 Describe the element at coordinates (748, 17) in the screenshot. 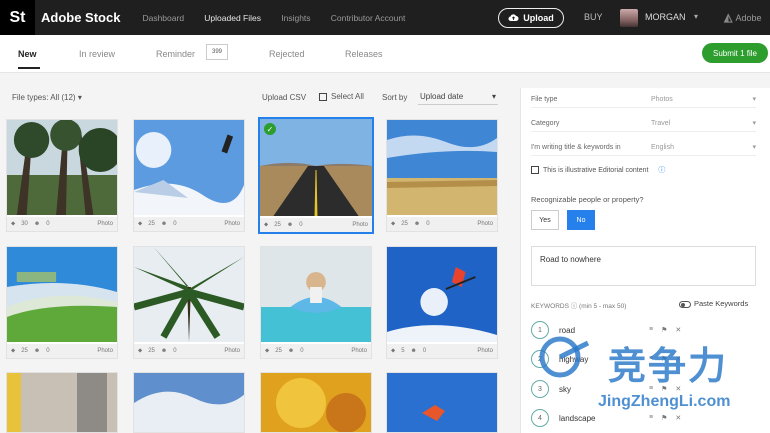

I see `adobe-label: Adobe` at that location.